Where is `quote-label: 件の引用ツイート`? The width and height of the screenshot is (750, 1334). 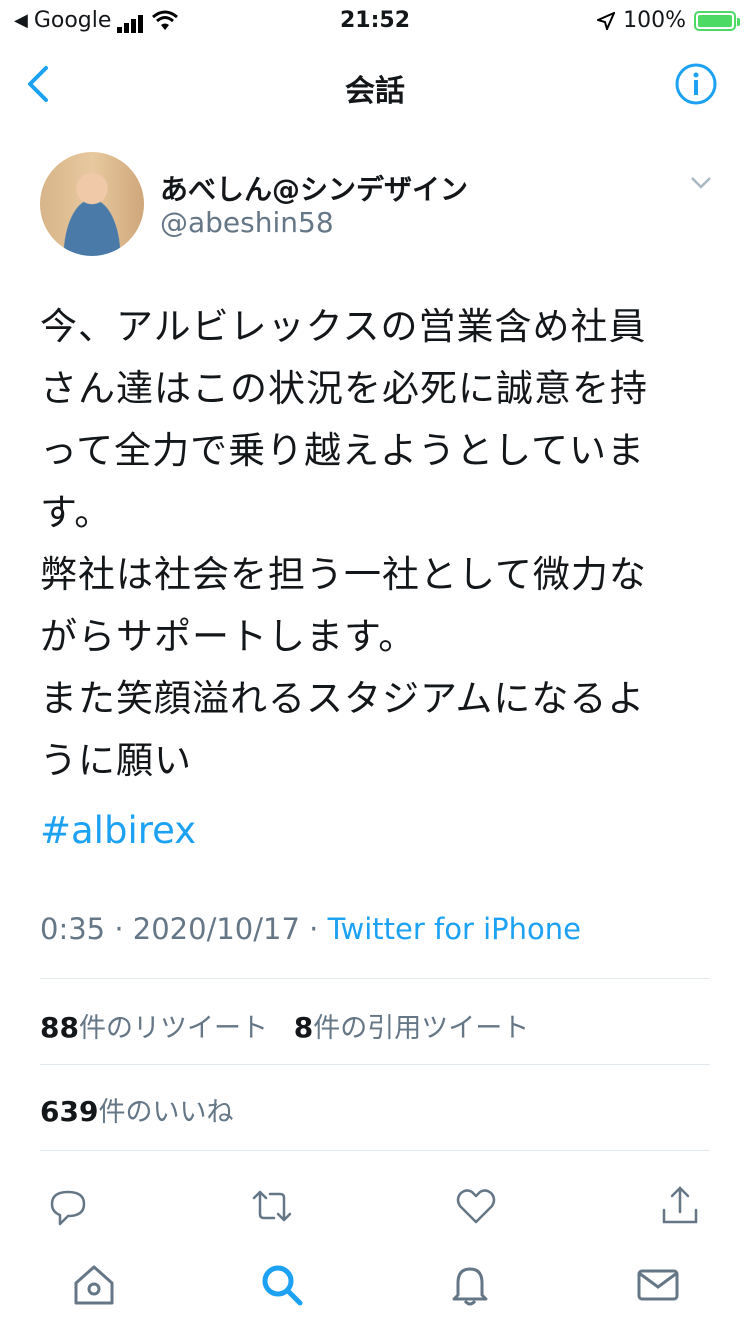
quote-label: 件の引用ツイート is located at coordinates (421, 1028).